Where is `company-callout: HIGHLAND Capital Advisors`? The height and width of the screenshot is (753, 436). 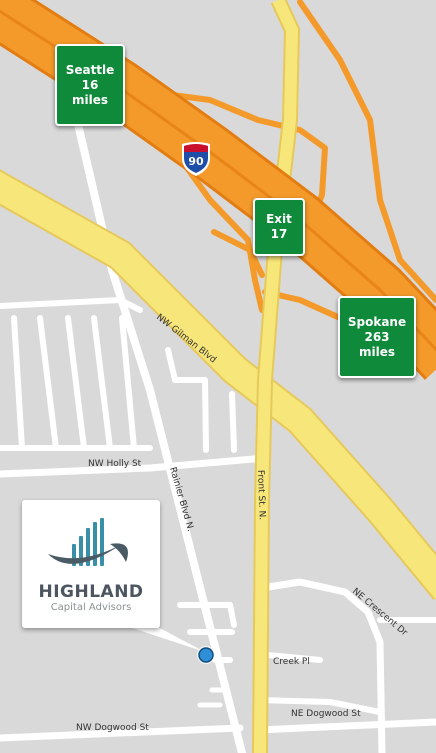 company-callout: HIGHLAND Capital Advisors is located at coordinates (91, 564).